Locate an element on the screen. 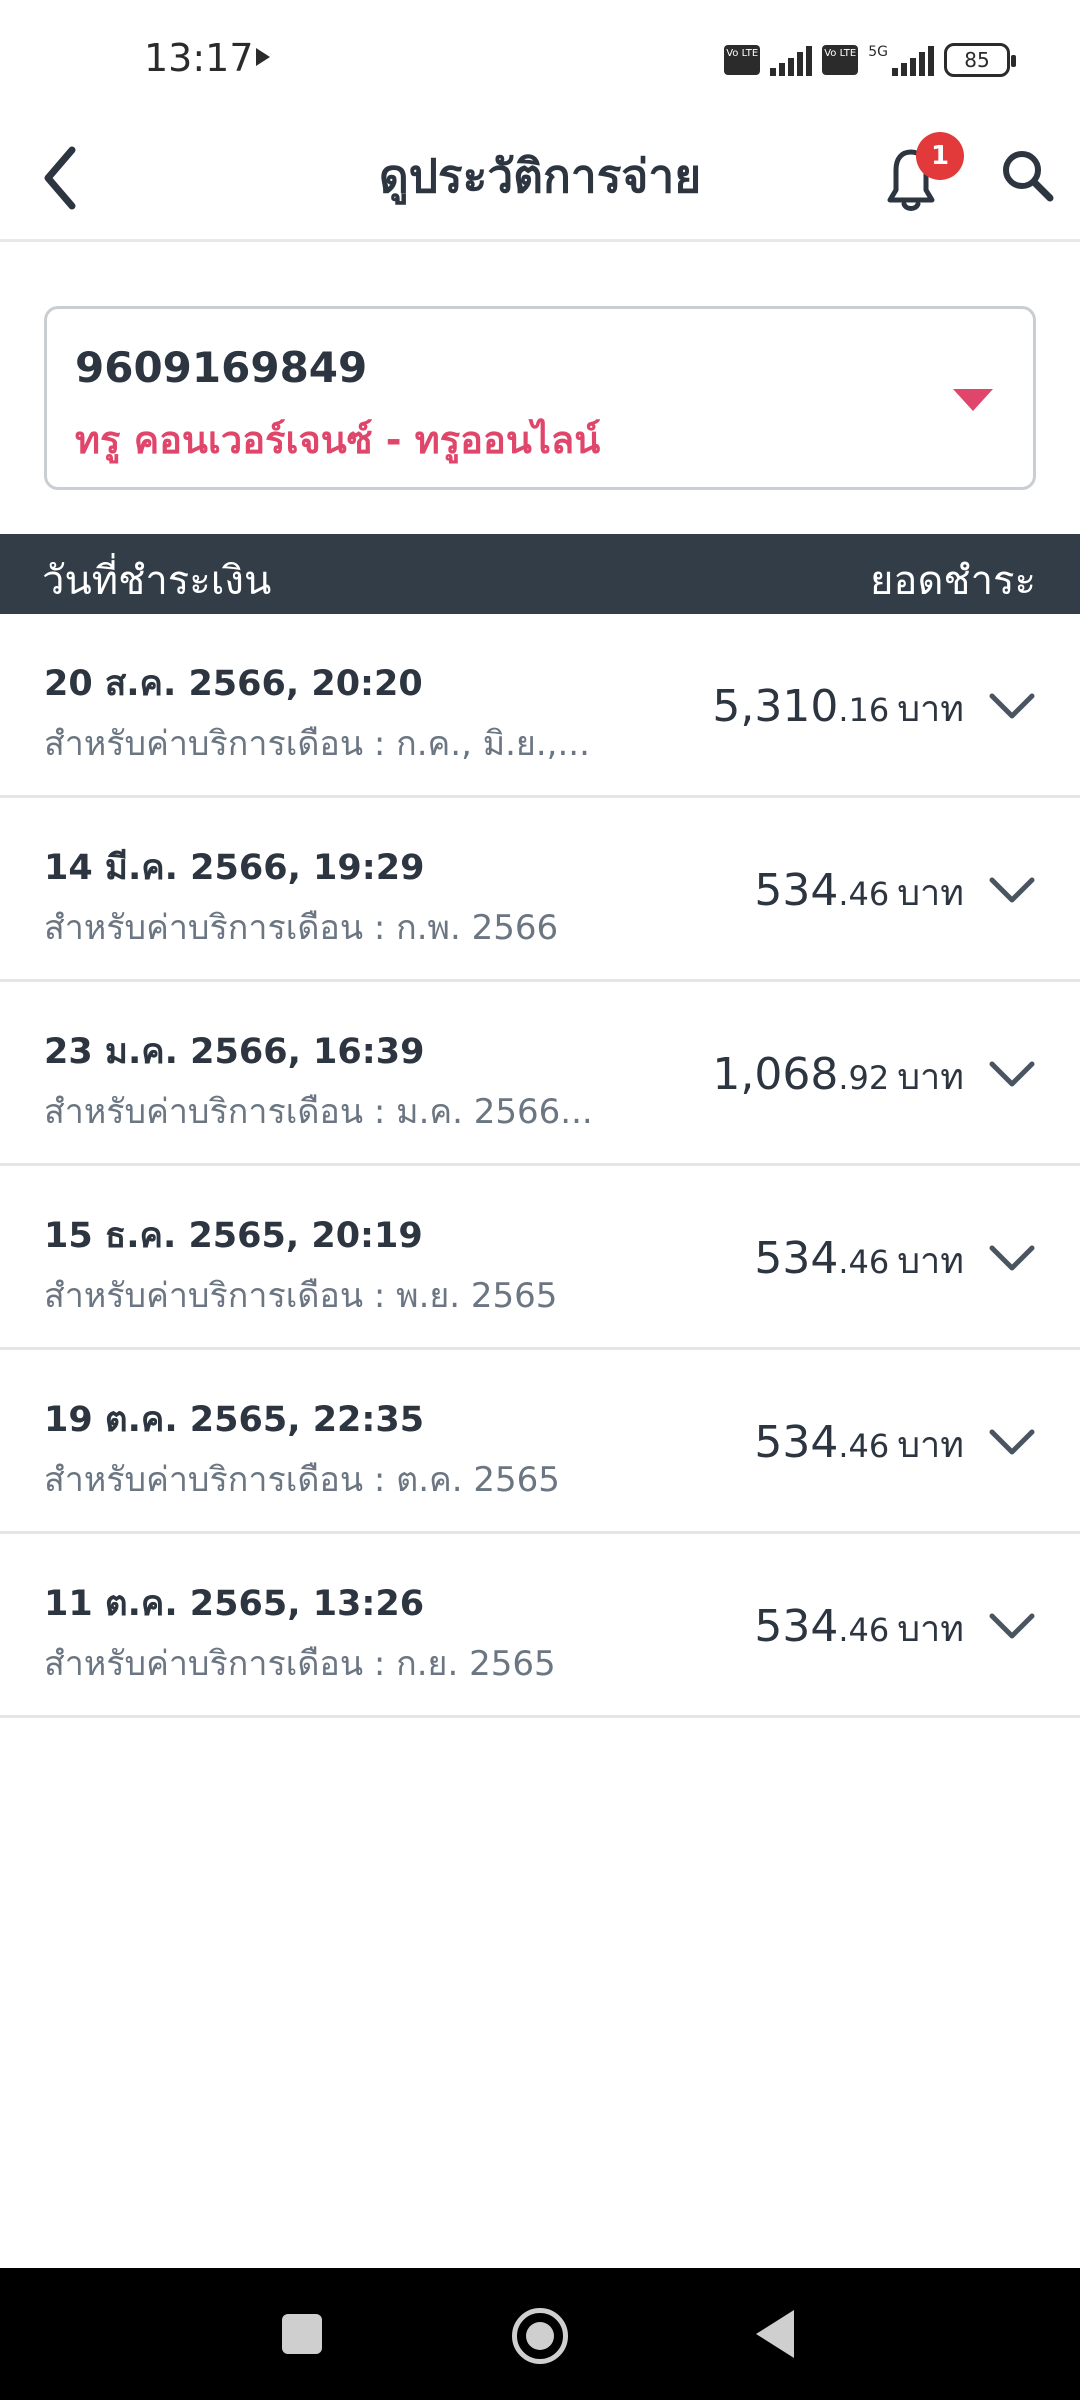 This screenshot has height=2400, width=1080. payment-amount: 1,068.92 บาท is located at coordinates (838, 1076).